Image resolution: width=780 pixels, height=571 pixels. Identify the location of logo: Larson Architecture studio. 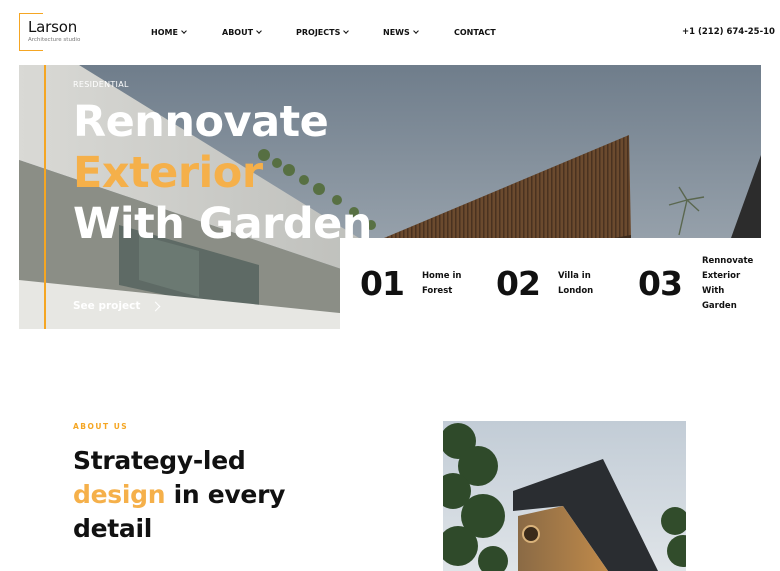
(58, 32).